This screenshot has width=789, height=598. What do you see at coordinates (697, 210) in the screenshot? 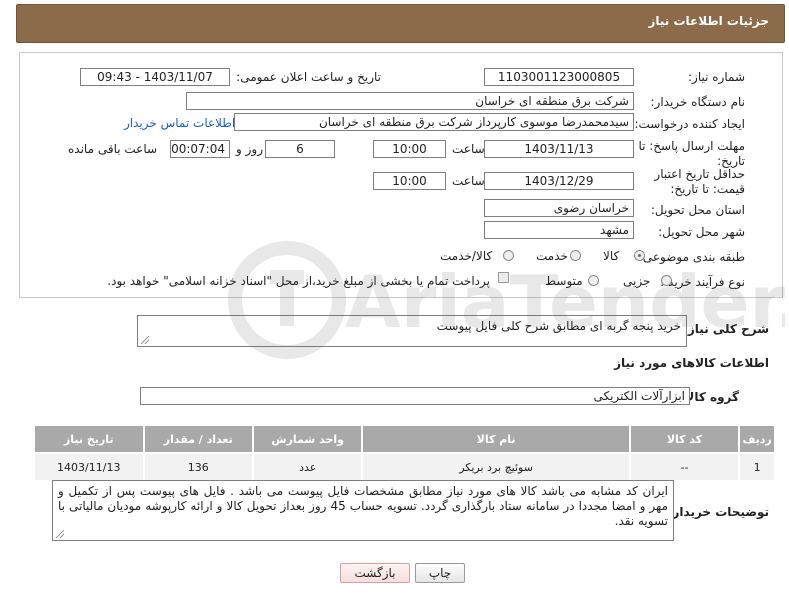
I see `province-label: استان محل تحویل:` at bounding box center [697, 210].